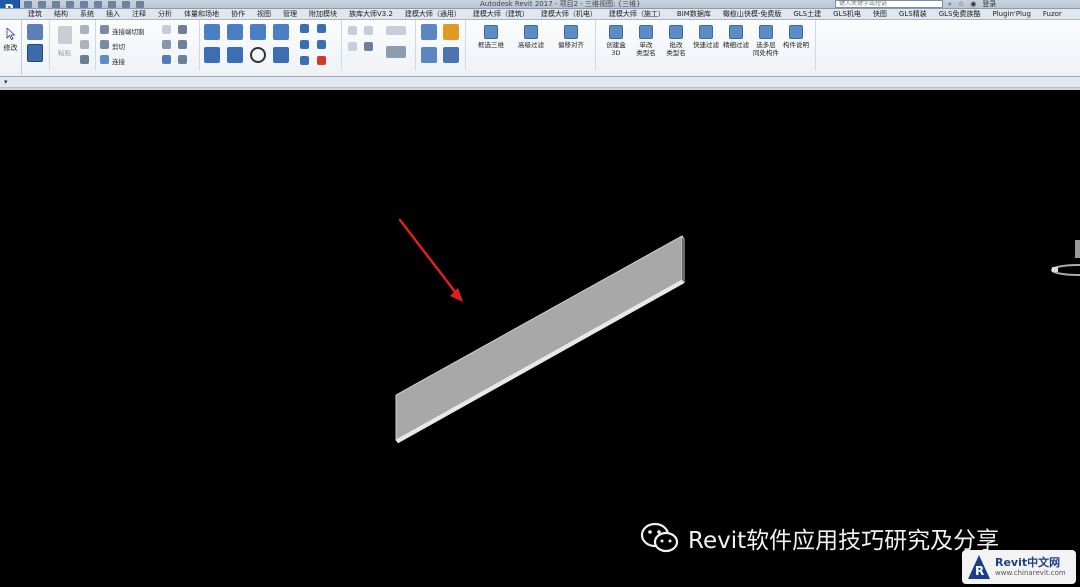 The width and height of the screenshot is (1080, 587). What do you see at coordinates (165, 14) in the screenshot?
I see `tab-5: 分析` at bounding box center [165, 14].